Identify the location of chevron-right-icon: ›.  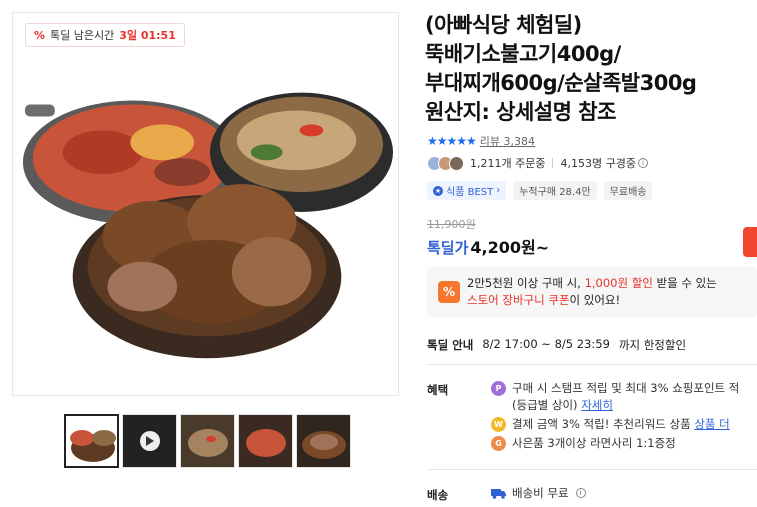
(498, 190).